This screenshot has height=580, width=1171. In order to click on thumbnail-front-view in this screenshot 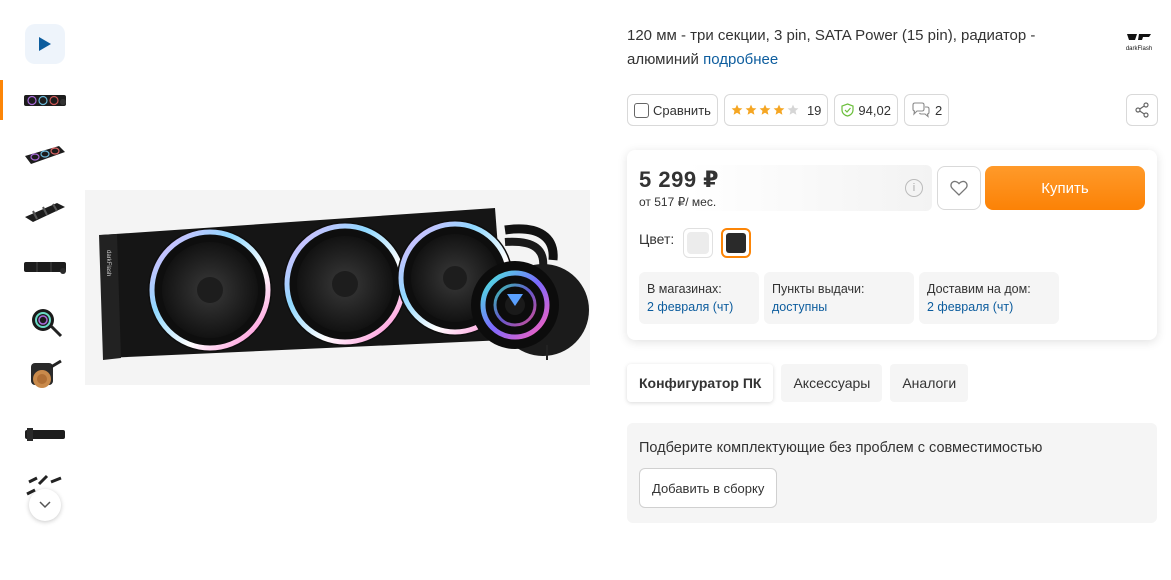, I will do `click(45, 100)`.